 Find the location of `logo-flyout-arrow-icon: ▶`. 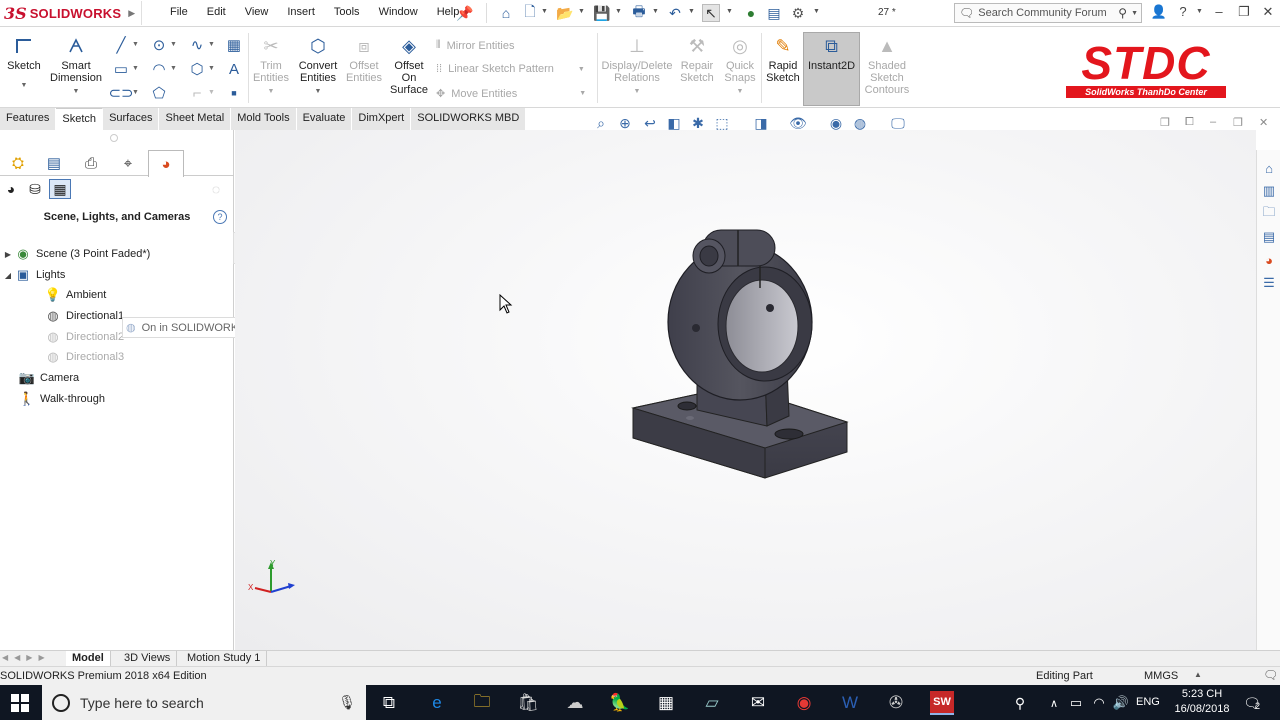

logo-flyout-arrow-icon: ▶ is located at coordinates (131, 13).